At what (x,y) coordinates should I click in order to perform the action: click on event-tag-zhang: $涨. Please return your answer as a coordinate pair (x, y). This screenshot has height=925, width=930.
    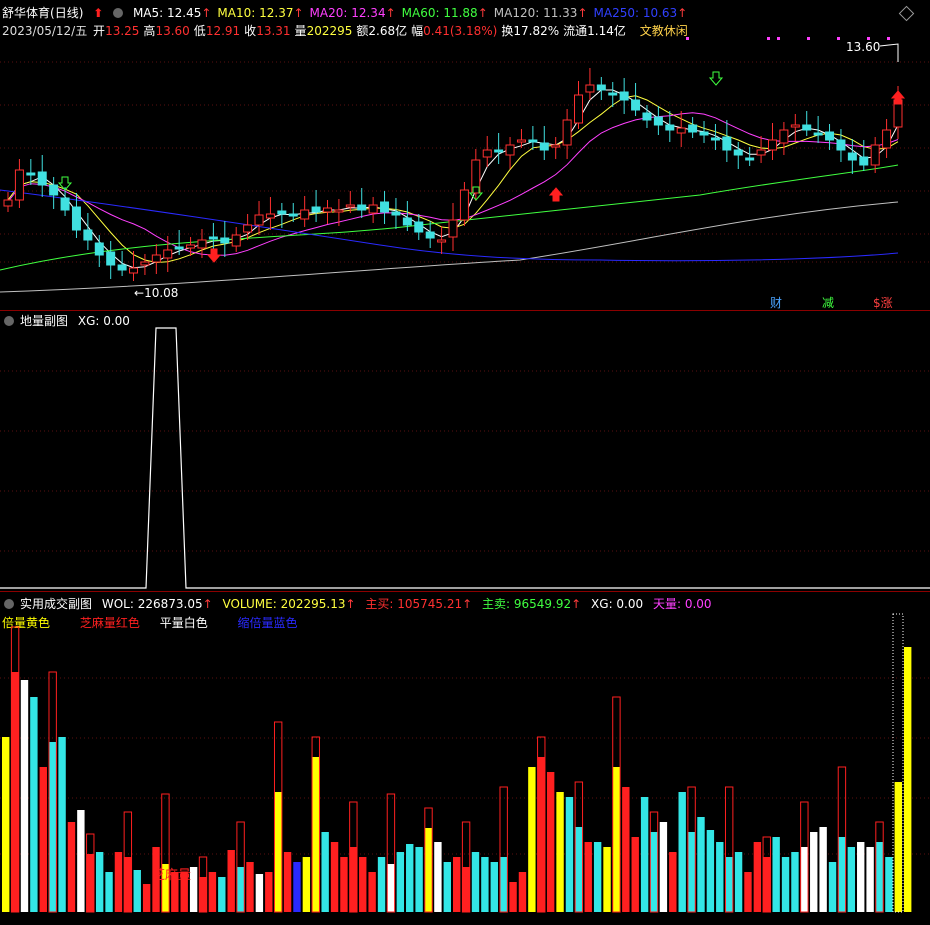
    Looking at the image, I should click on (883, 302).